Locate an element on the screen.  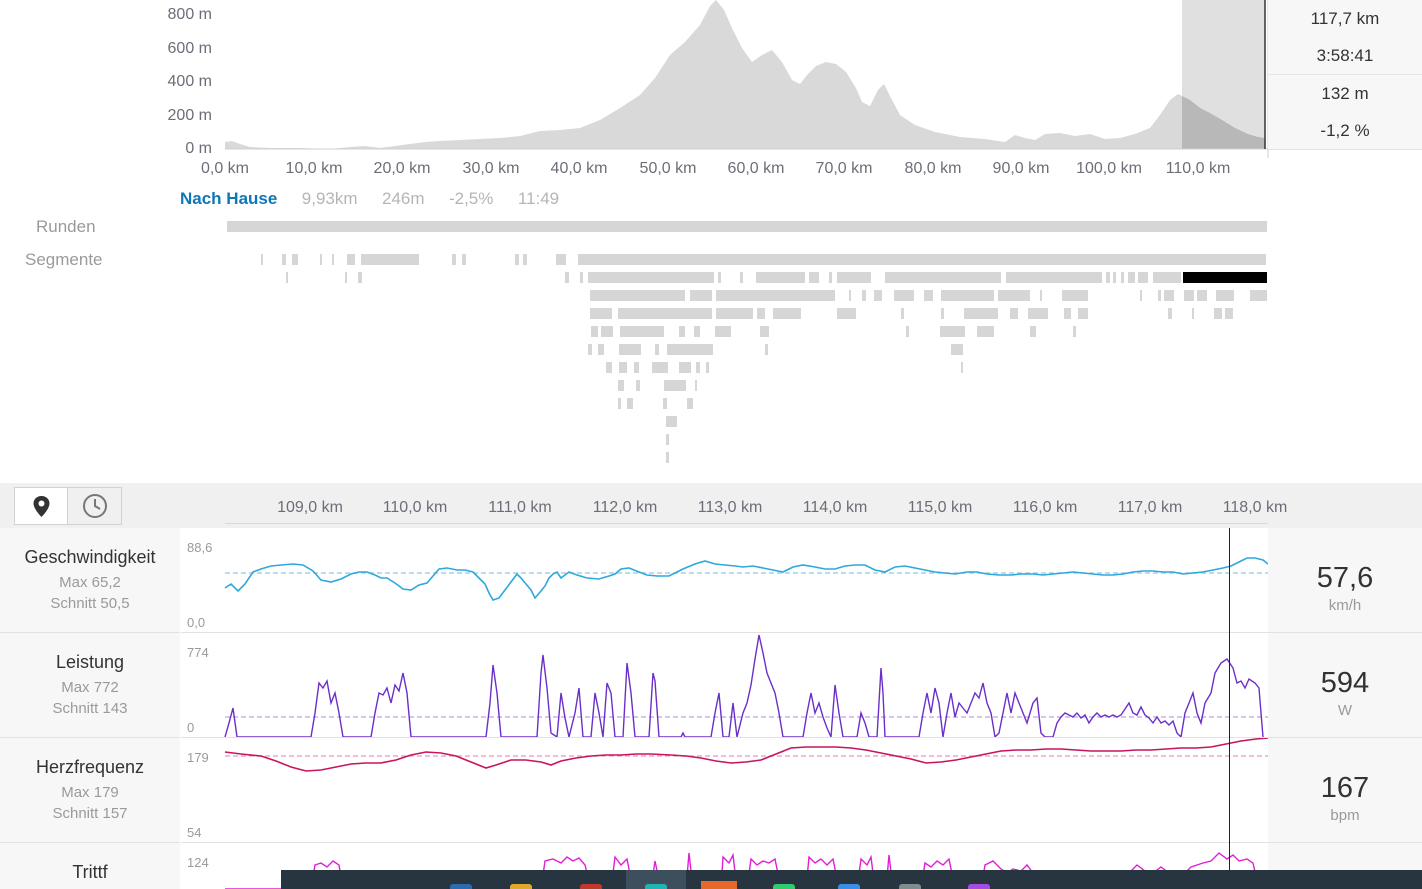
power-chart: 774 0 is located at coordinates (724, 685).